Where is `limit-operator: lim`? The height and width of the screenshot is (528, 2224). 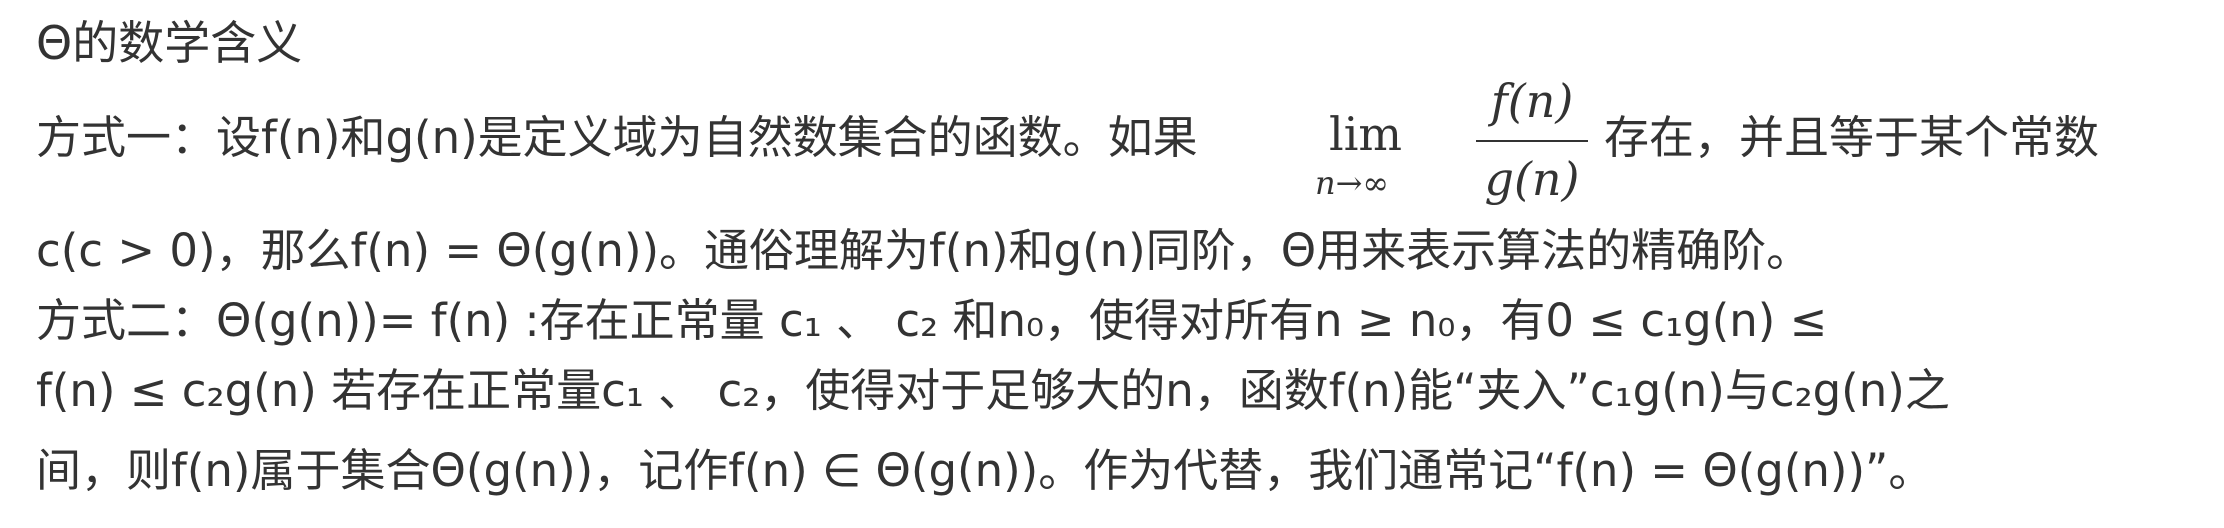
limit-operator: lim is located at coordinates (1366, 134).